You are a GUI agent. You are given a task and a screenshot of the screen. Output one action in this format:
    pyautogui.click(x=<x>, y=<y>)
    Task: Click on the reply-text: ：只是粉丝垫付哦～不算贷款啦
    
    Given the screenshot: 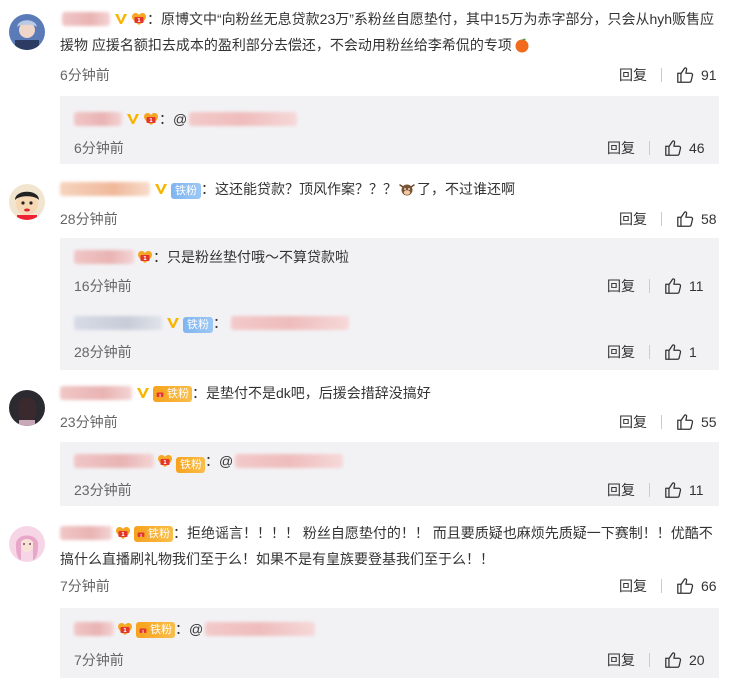 What is the action you would take?
    pyautogui.click(x=251, y=257)
    